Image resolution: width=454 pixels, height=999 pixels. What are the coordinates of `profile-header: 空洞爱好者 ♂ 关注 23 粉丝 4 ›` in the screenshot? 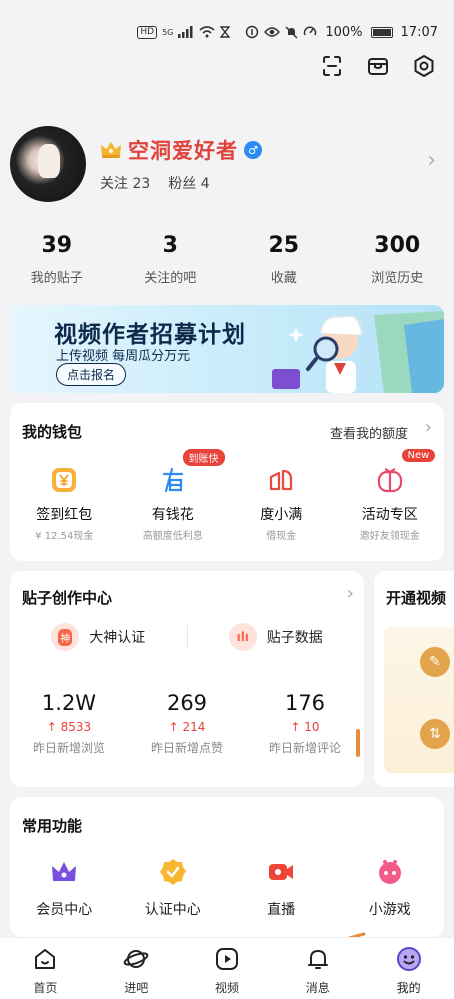 It's located at (227, 164).